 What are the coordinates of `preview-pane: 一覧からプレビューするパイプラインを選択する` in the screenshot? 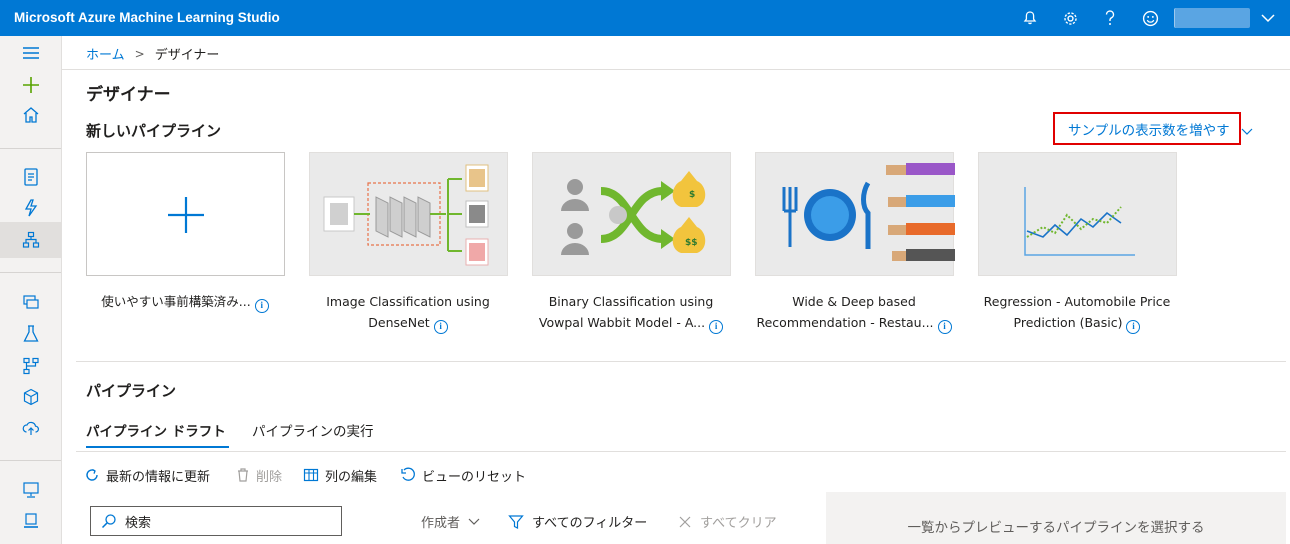 It's located at (1056, 518).